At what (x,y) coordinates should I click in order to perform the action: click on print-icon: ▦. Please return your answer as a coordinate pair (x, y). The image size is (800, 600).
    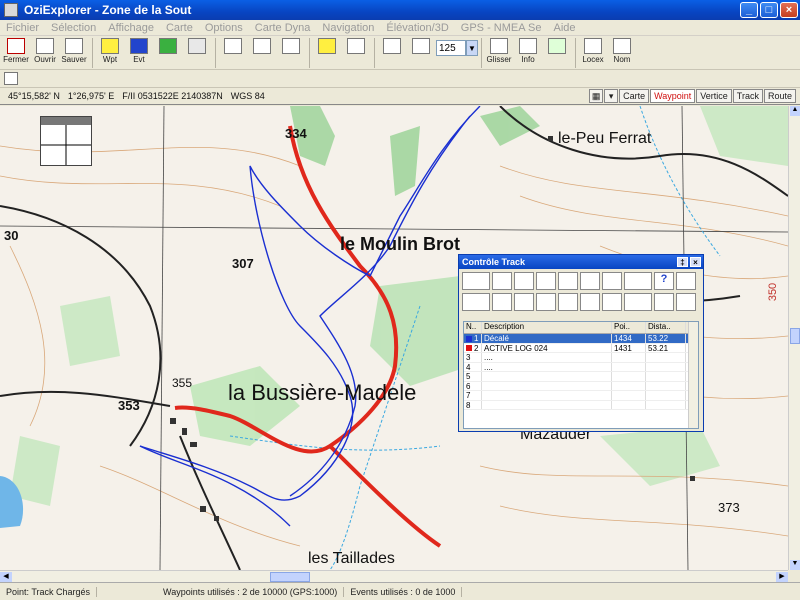
    Looking at the image, I should click on (596, 96).